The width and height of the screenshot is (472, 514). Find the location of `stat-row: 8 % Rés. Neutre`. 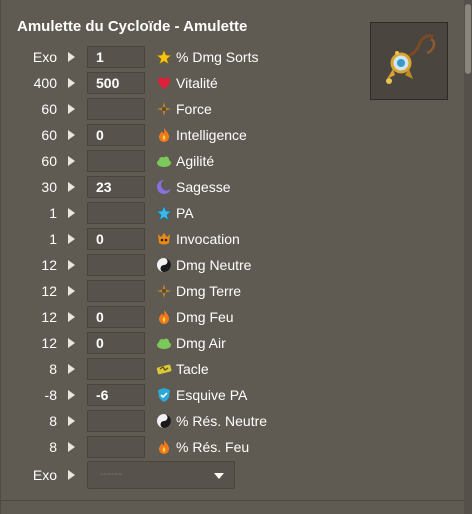

stat-row: 8 % Rés. Neutre is located at coordinates (151, 421).